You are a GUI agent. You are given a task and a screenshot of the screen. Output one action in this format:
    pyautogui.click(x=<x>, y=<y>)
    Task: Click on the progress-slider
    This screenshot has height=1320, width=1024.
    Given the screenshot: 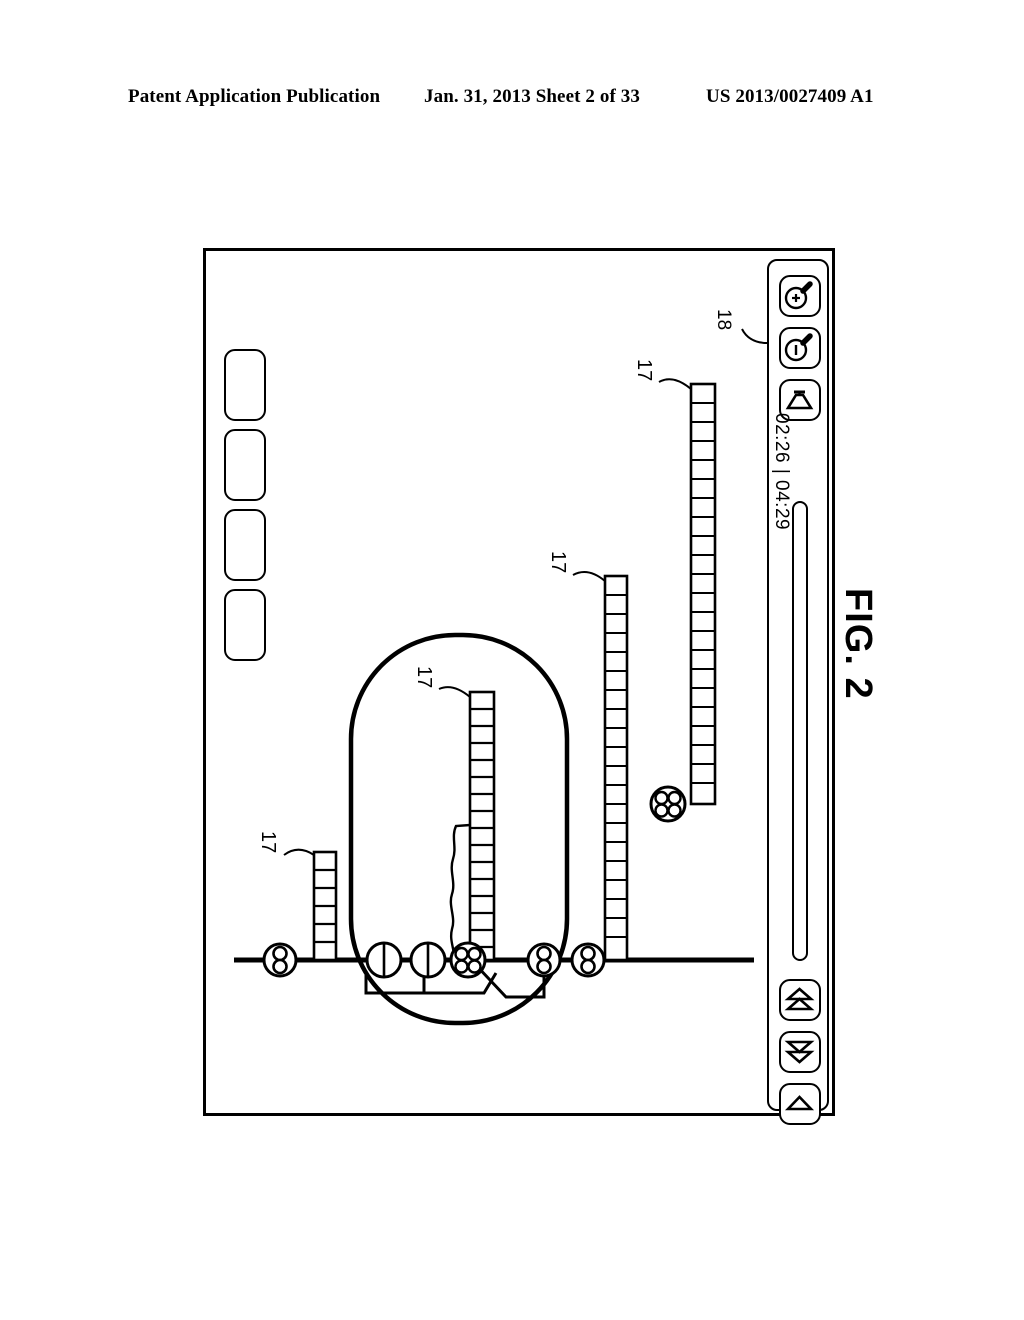 What is the action you would take?
    pyautogui.click(x=800, y=731)
    